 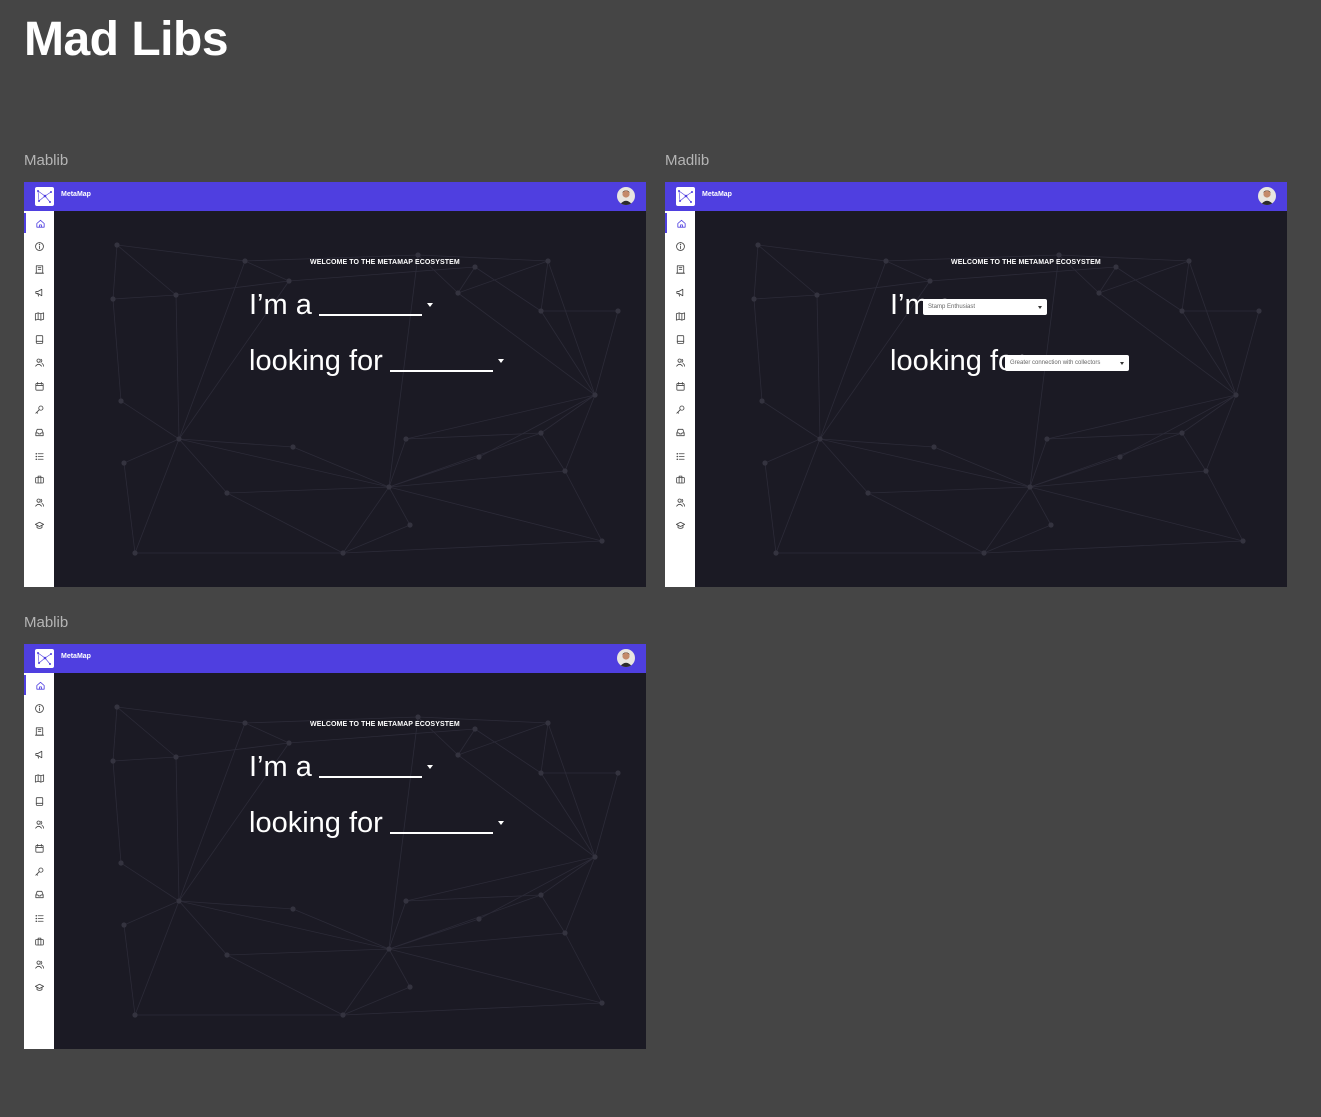 What do you see at coordinates (687, 160) in the screenshot?
I see `frame-label: Madlib` at bounding box center [687, 160].